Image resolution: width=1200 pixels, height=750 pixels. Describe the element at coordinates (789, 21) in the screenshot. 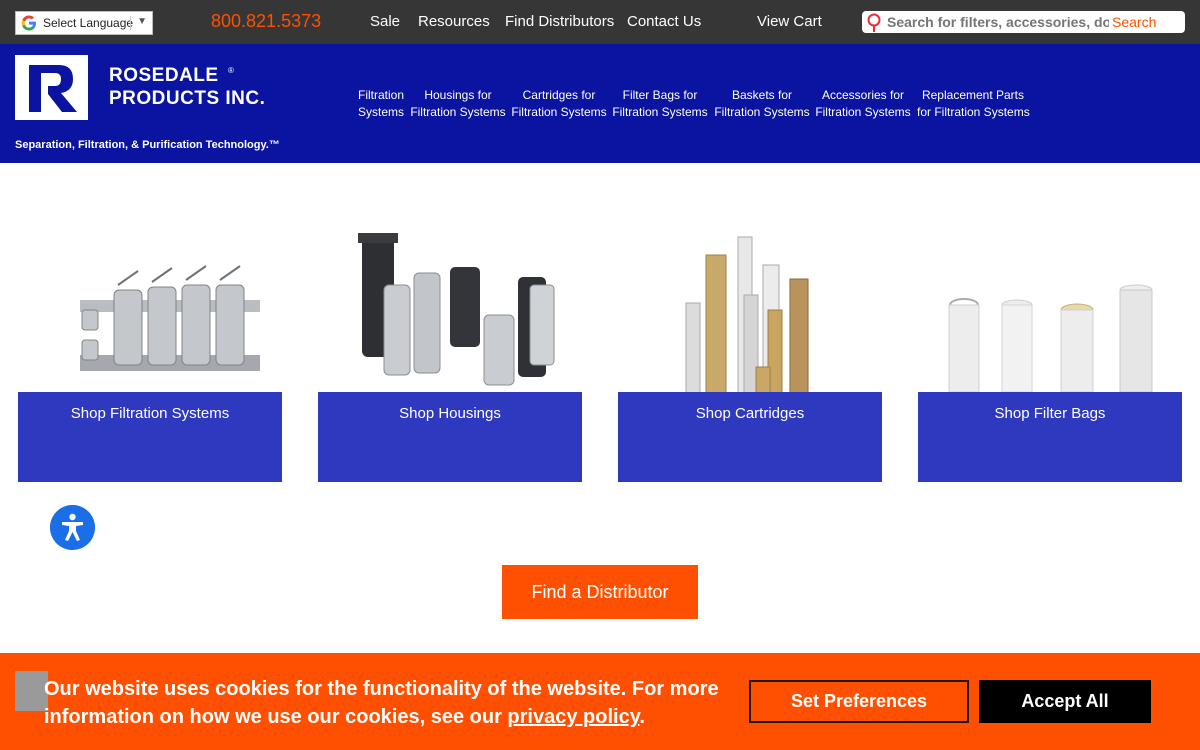

I see `view-cart-link: View Cart` at that location.